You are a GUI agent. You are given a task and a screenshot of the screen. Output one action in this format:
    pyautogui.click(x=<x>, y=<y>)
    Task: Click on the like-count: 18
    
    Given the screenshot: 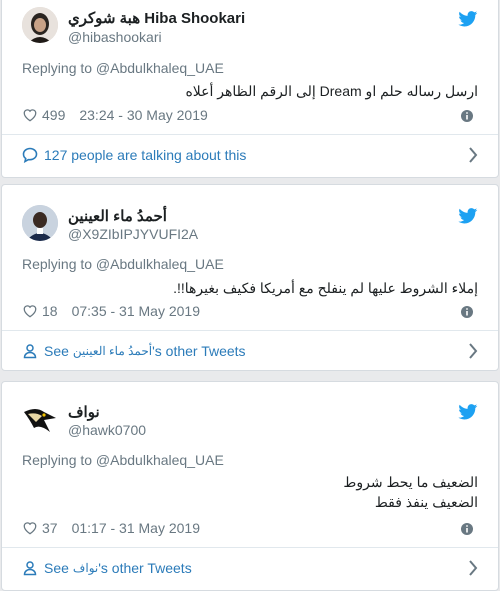 What is the action you would take?
    pyautogui.click(x=50, y=311)
    